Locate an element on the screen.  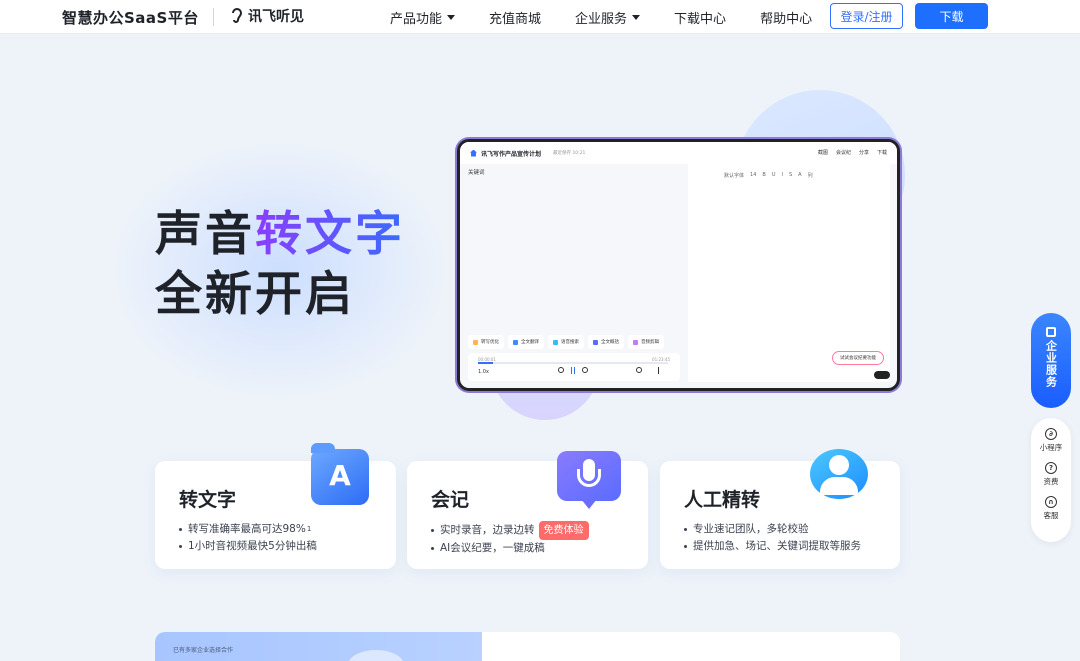
translate-a-icon-letter: A is located at coordinates (340, 475).